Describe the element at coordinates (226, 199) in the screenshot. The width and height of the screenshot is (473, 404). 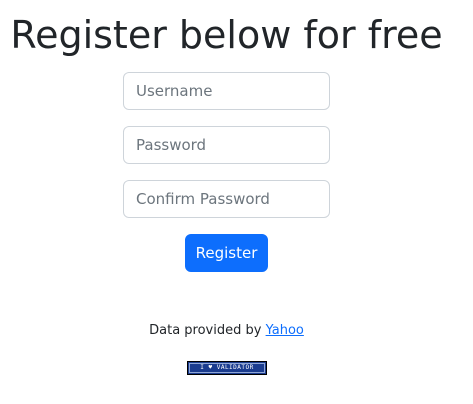
I see `confirm-password-input` at that location.